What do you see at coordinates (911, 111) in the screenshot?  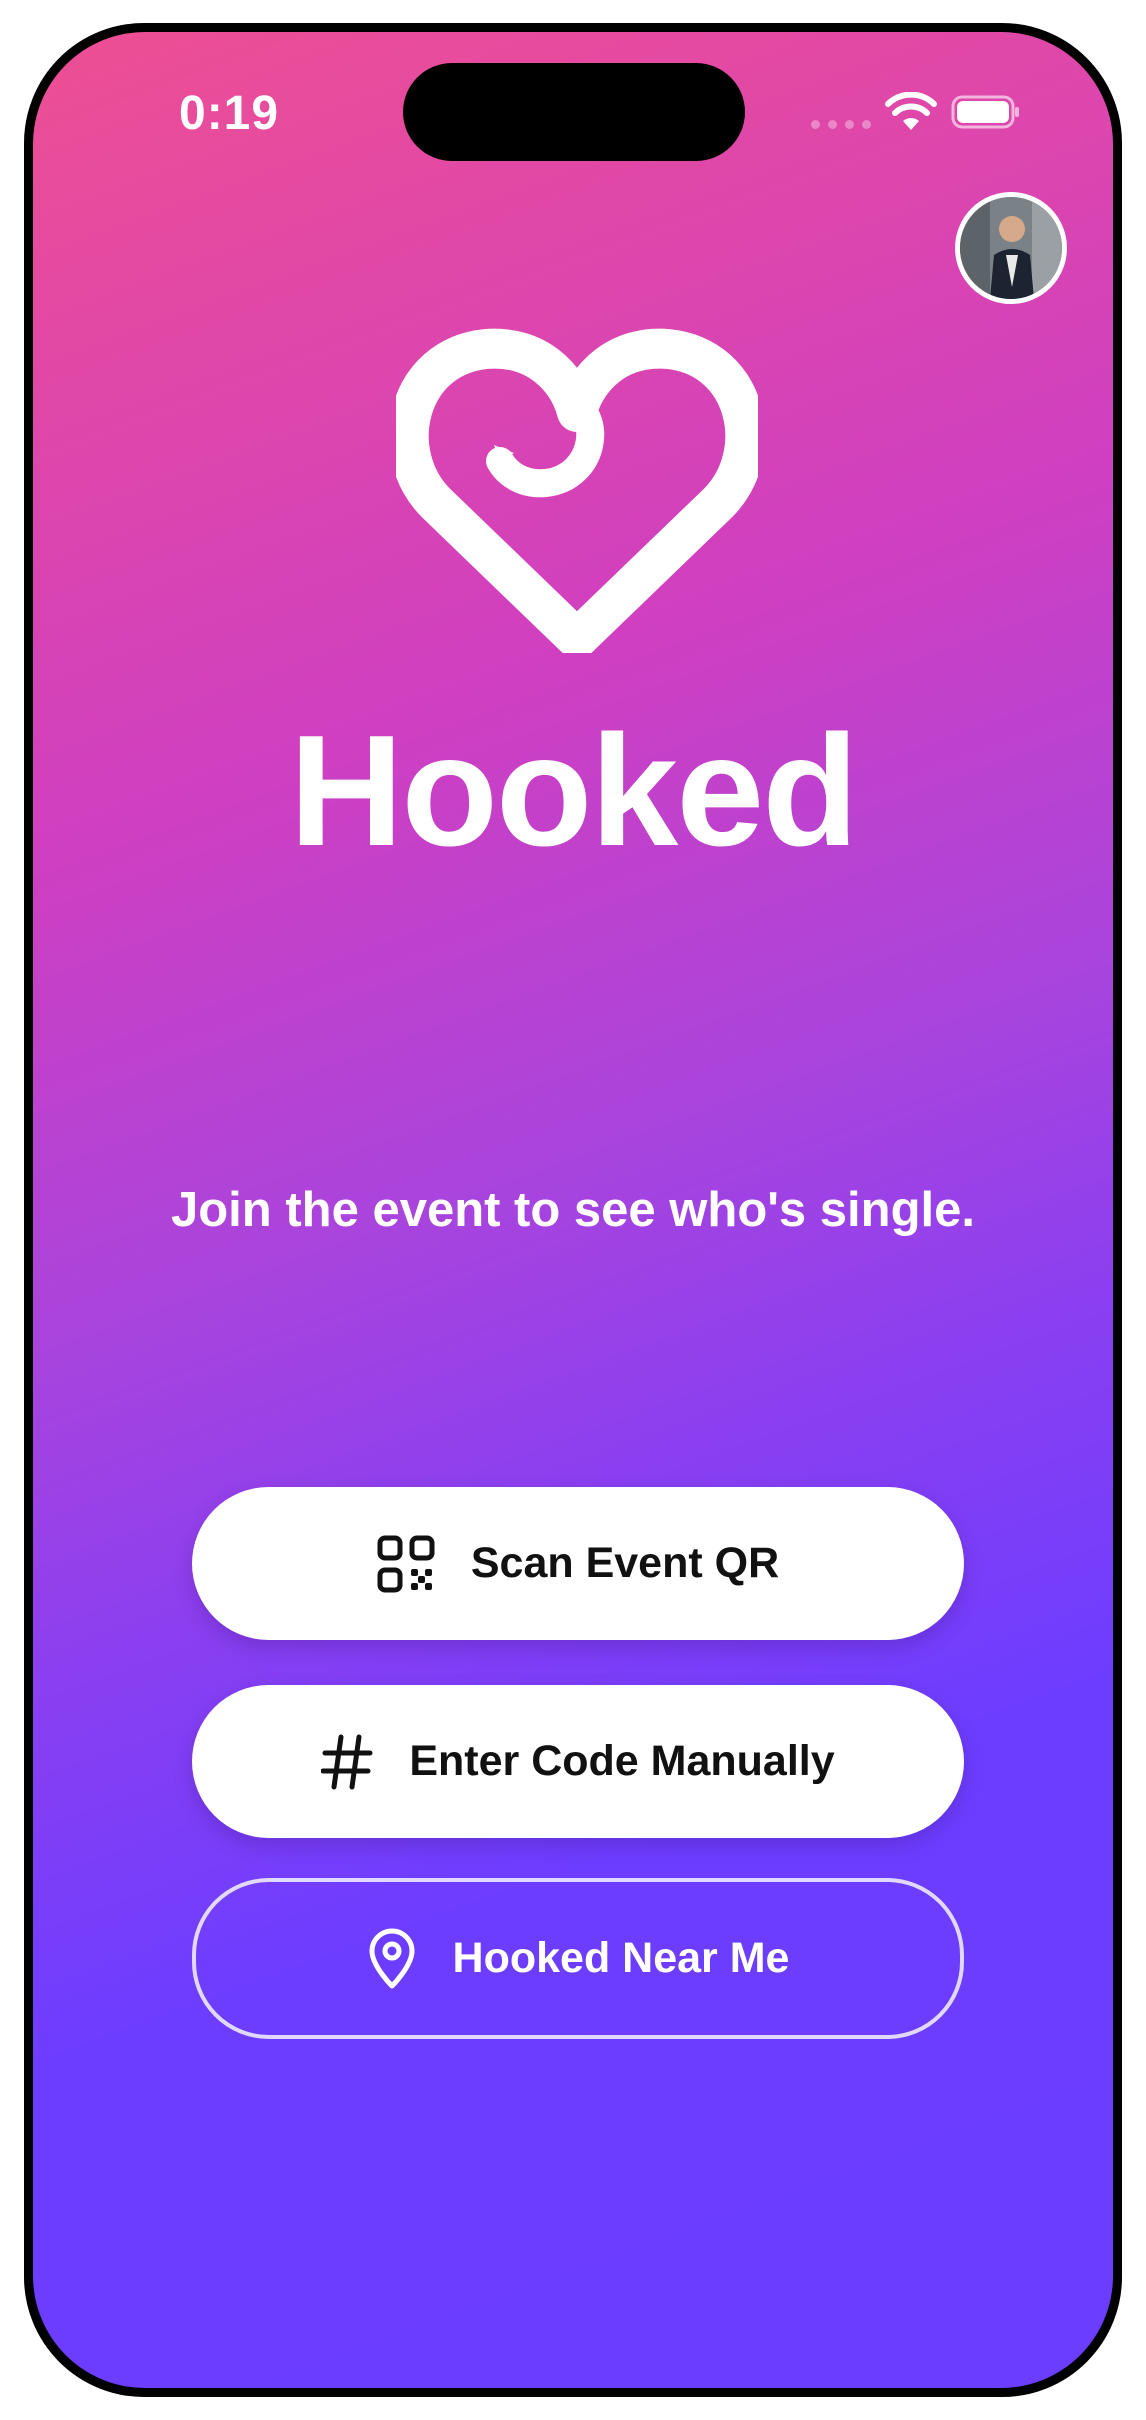 I see `wifi-icon` at bounding box center [911, 111].